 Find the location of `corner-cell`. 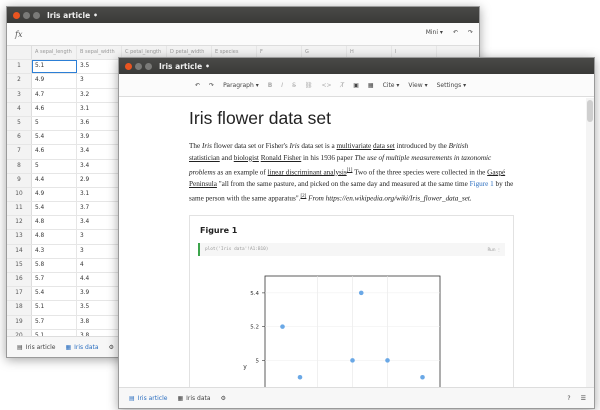

corner-cell is located at coordinates (19, 53).